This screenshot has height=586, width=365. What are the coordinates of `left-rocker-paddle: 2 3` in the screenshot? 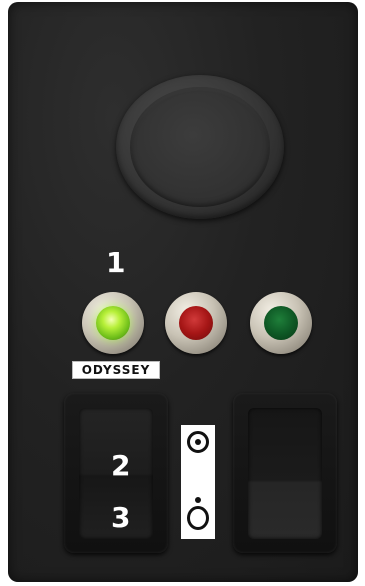 It's located at (116, 473).